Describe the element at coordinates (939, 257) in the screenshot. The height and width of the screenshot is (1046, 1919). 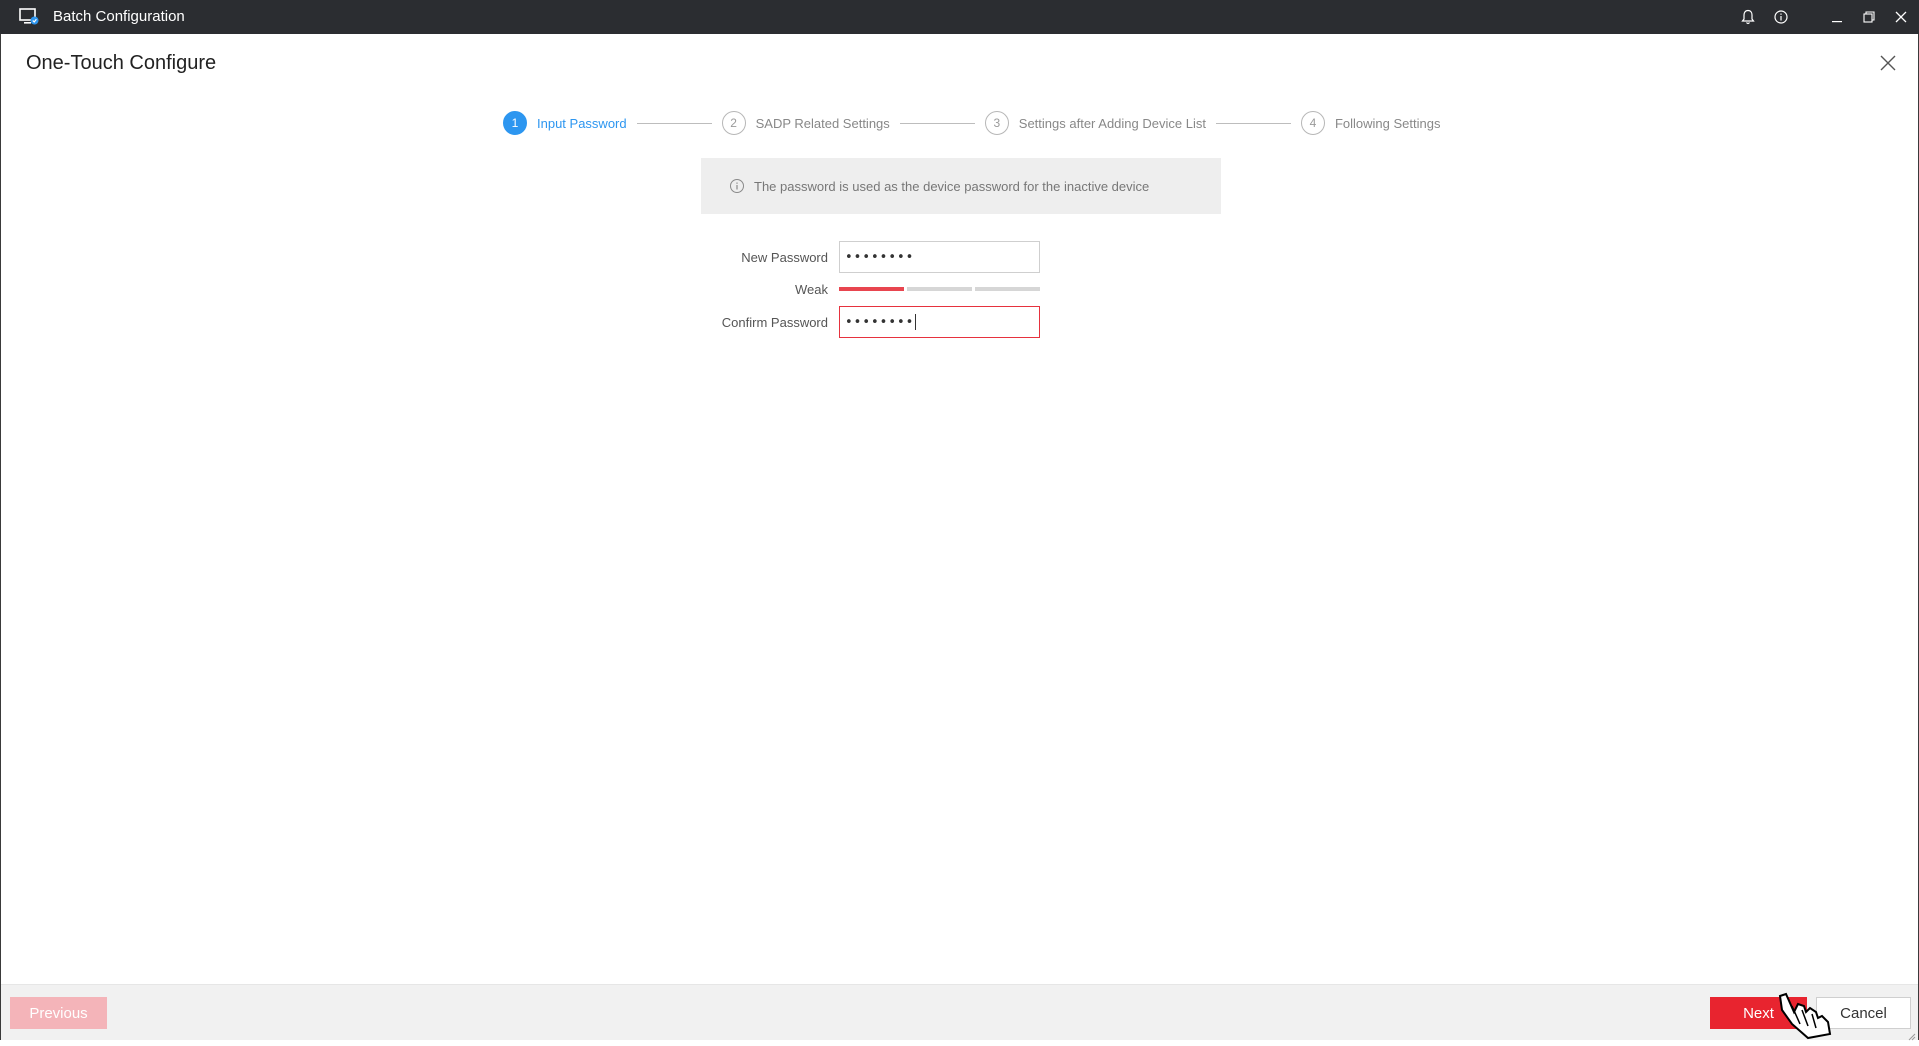
I see `new-password-field: ••••••••` at that location.